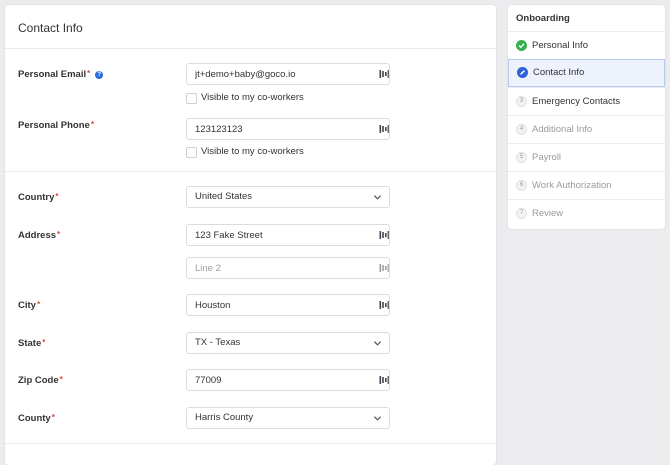  What do you see at coordinates (522, 72) in the screenshot?
I see `pencil-icon` at bounding box center [522, 72].